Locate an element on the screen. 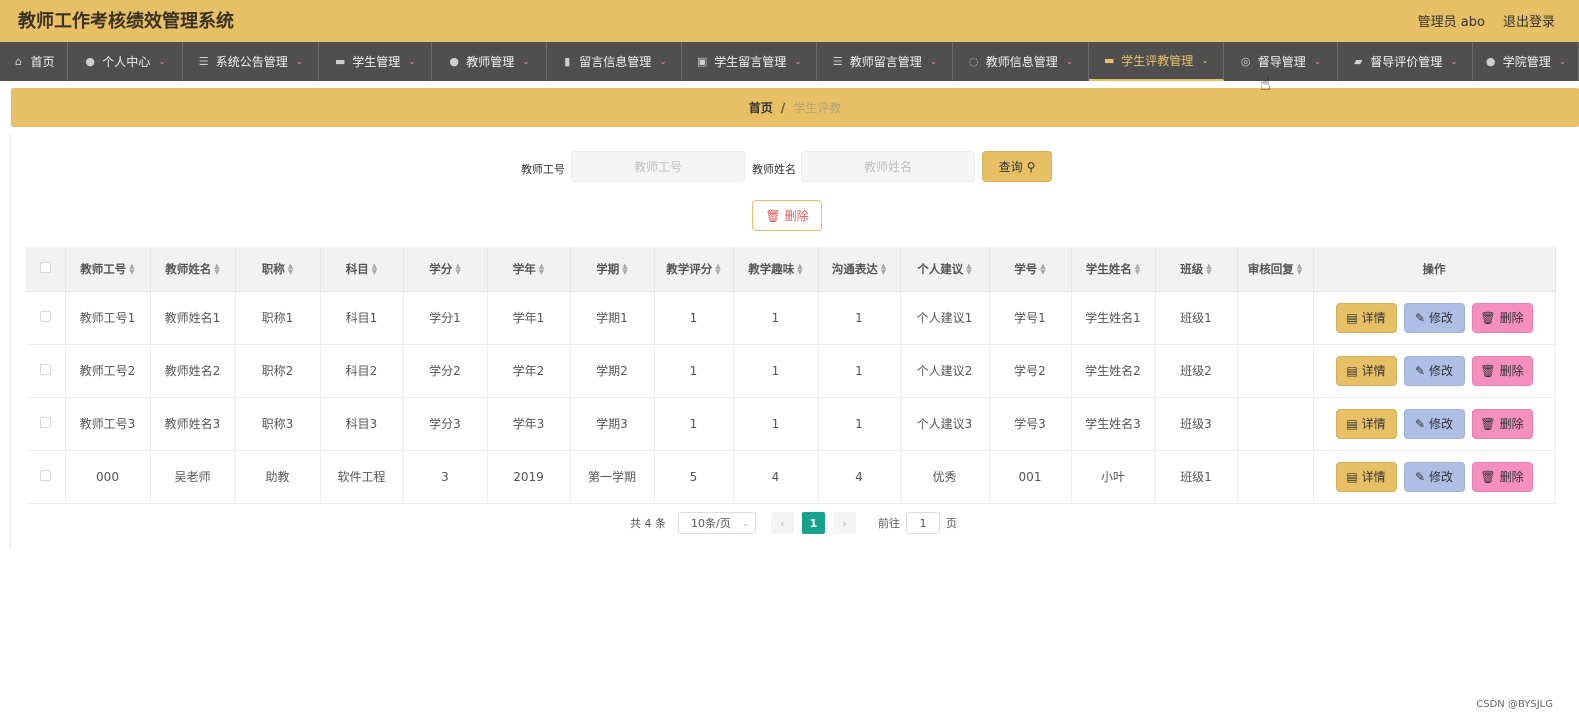 The height and width of the screenshot is (725, 1579). column-header: 审核回复 ▲ ▼ is located at coordinates (1275, 269).